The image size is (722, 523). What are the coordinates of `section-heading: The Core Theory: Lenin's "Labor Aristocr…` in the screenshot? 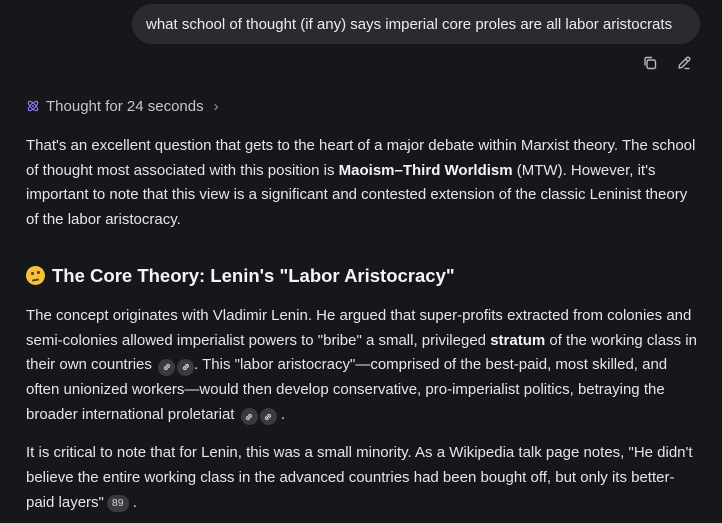 It's located at (362, 276).